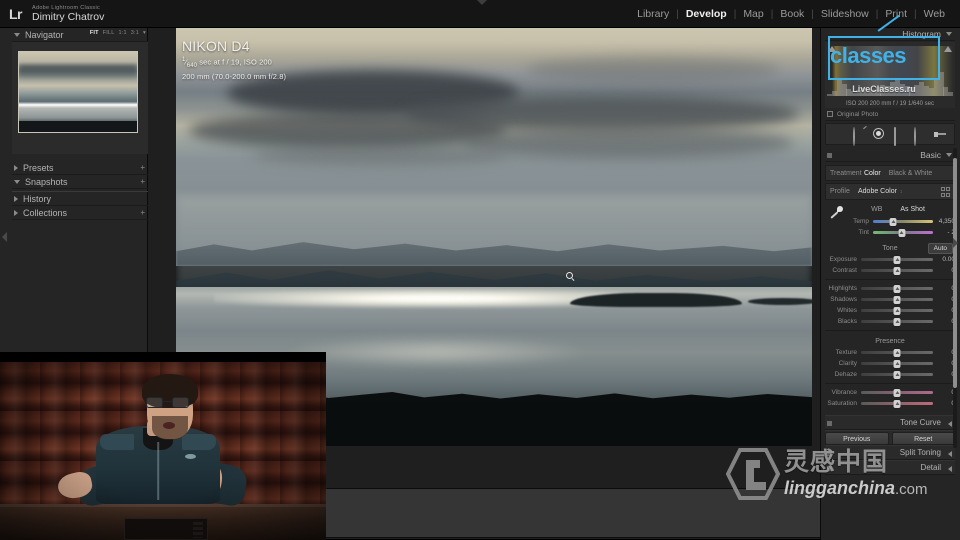 This screenshot has width=960, height=540. Describe the element at coordinates (94, 33) in the screenshot. I see `navigator-zoom-fit: FIT` at that location.